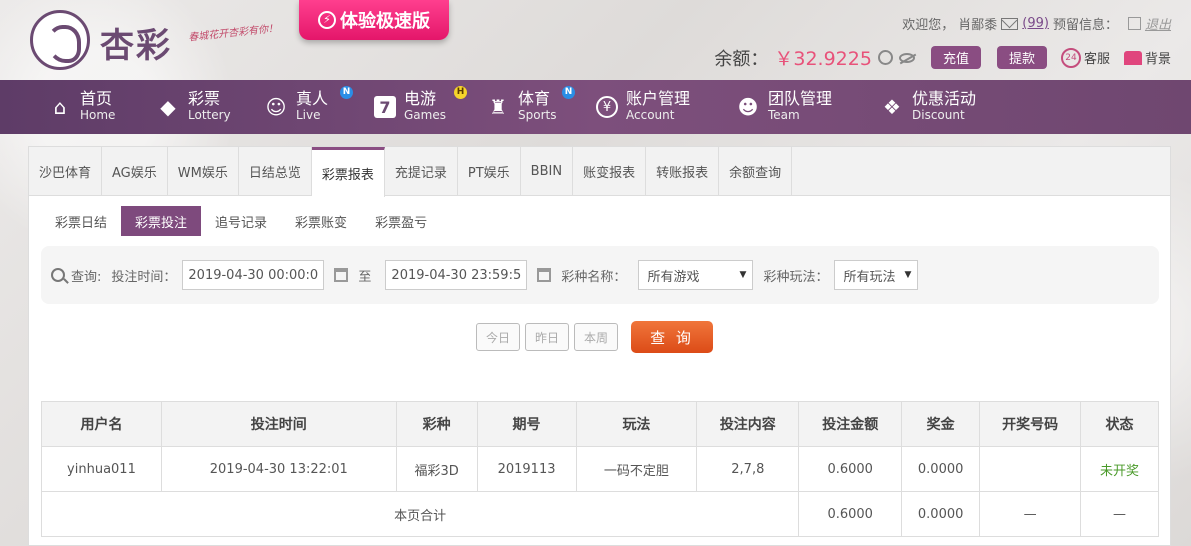 This screenshot has height=546, width=1191. Describe the element at coordinates (498, 337) in the screenshot. I see `today-button: 今日` at that location.